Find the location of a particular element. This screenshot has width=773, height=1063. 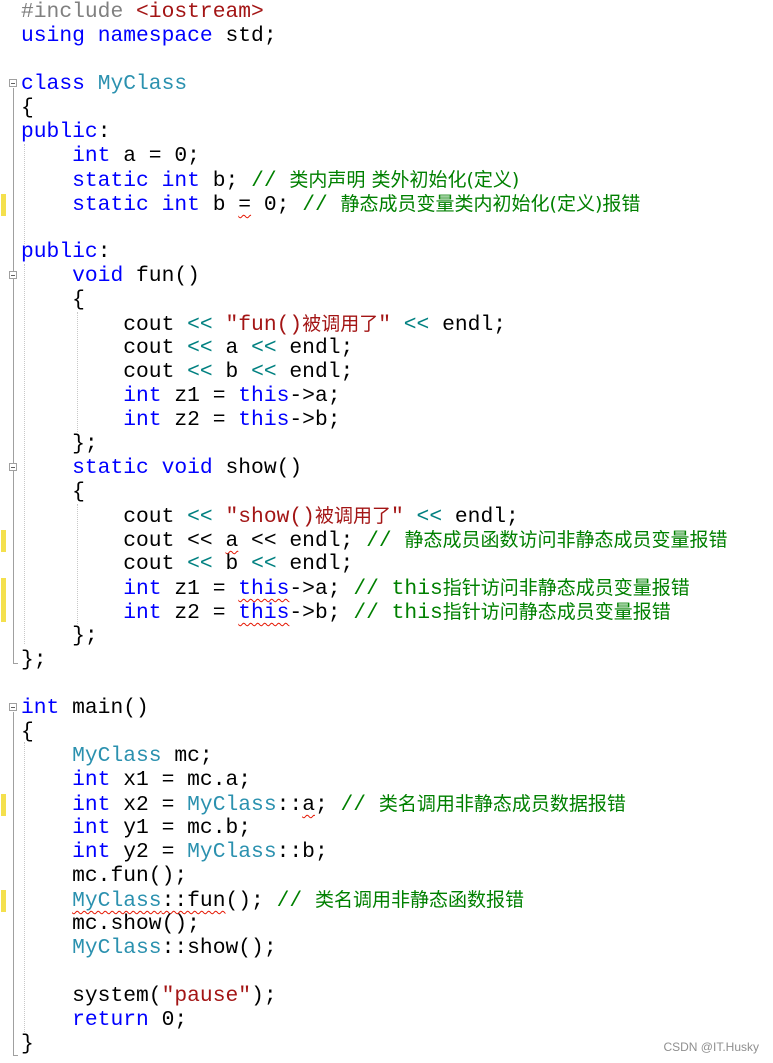

error-squiggle: ::fun is located at coordinates (194, 901).